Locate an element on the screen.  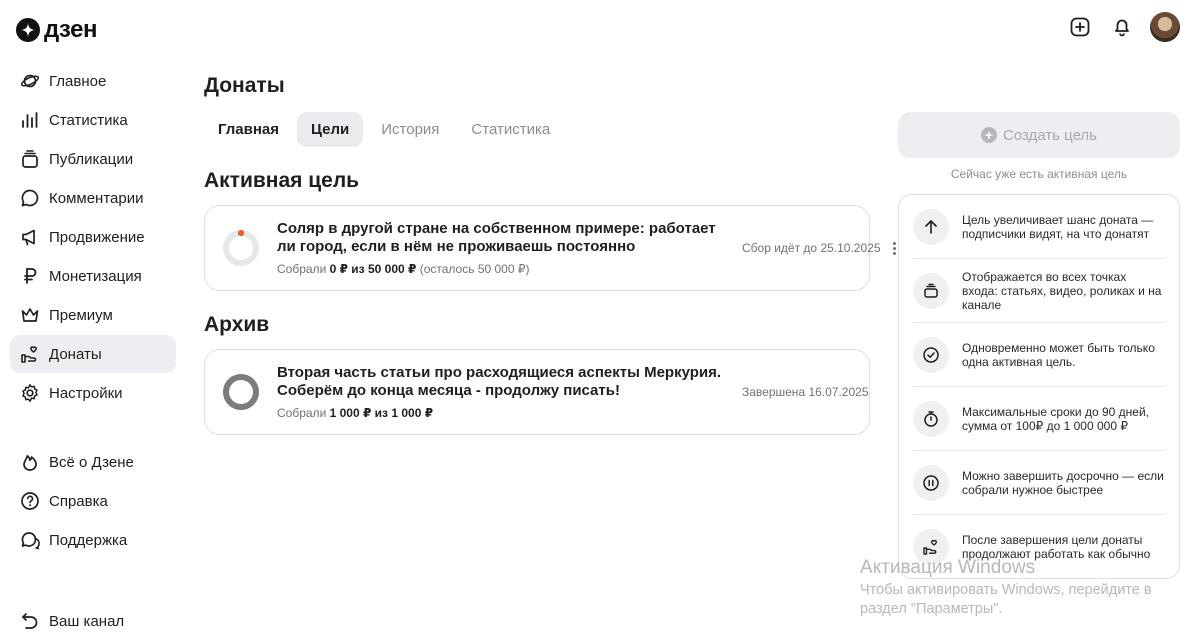
sidebar-item-label: Продвижение is located at coordinates (97, 237).